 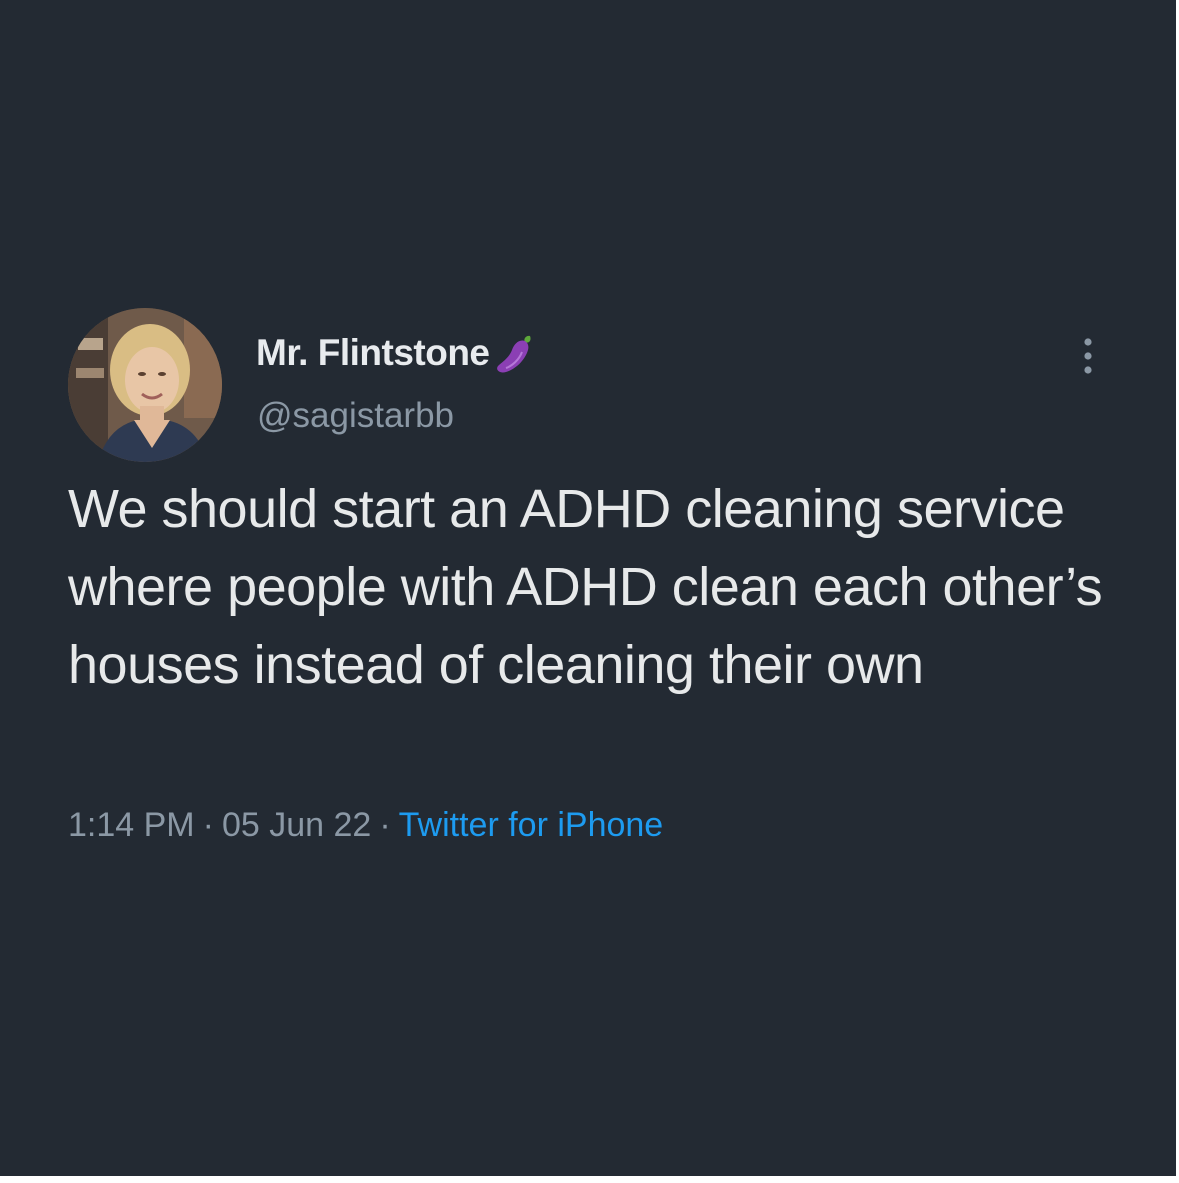 I want to click on avatar, so click(x=145, y=385).